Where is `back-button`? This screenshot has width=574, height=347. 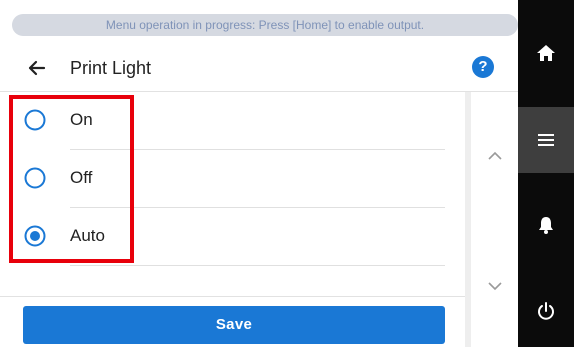
back-button is located at coordinates (37, 68).